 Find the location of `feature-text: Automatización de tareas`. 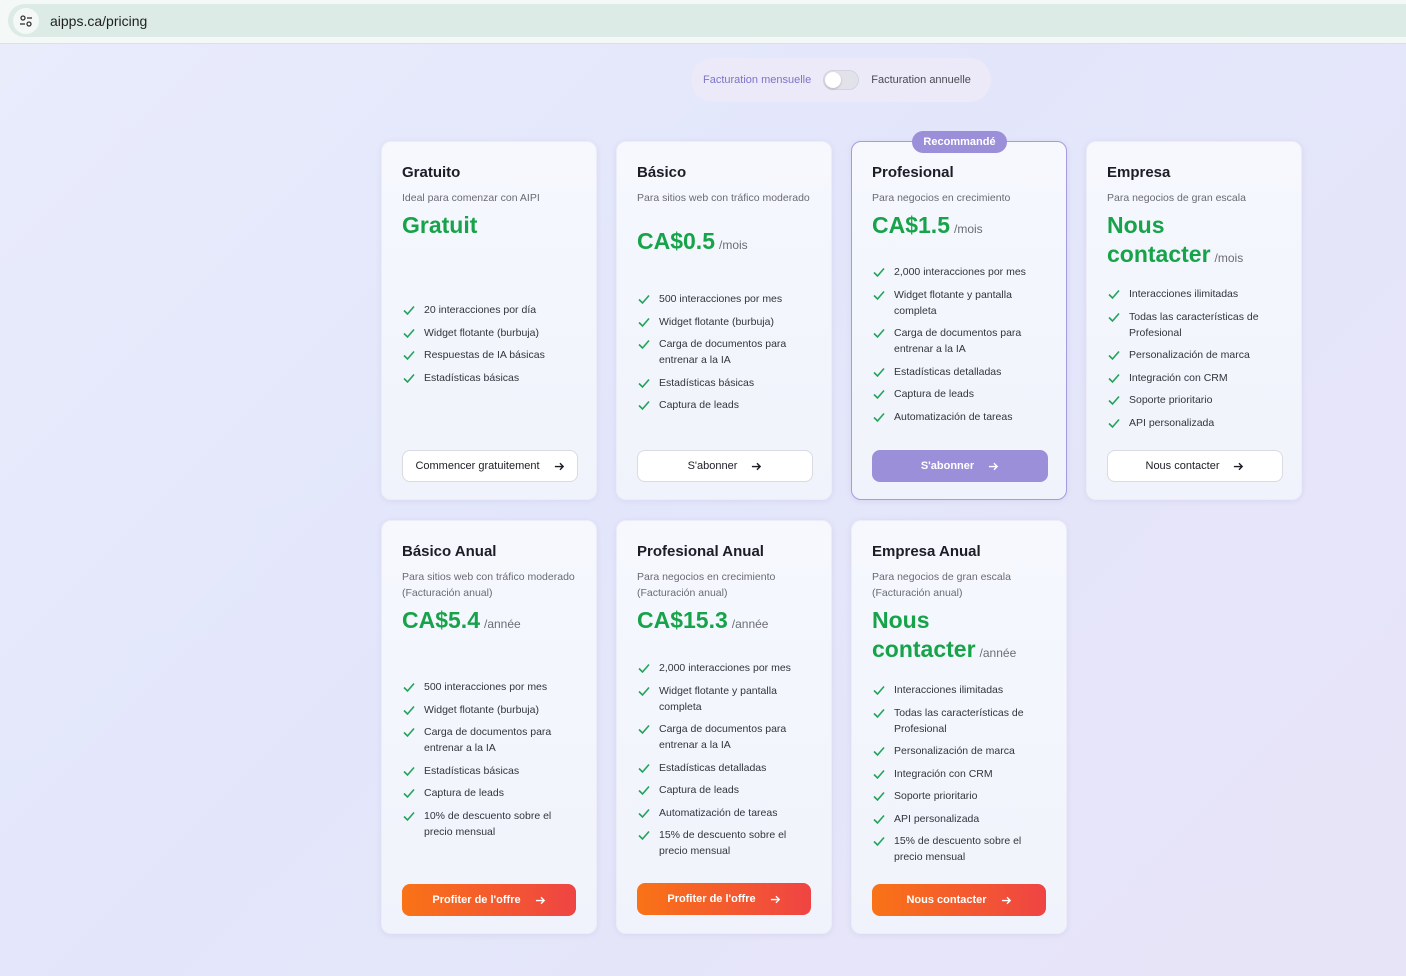

feature-text: Automatización de tareas is located at coordinates (953, 416).